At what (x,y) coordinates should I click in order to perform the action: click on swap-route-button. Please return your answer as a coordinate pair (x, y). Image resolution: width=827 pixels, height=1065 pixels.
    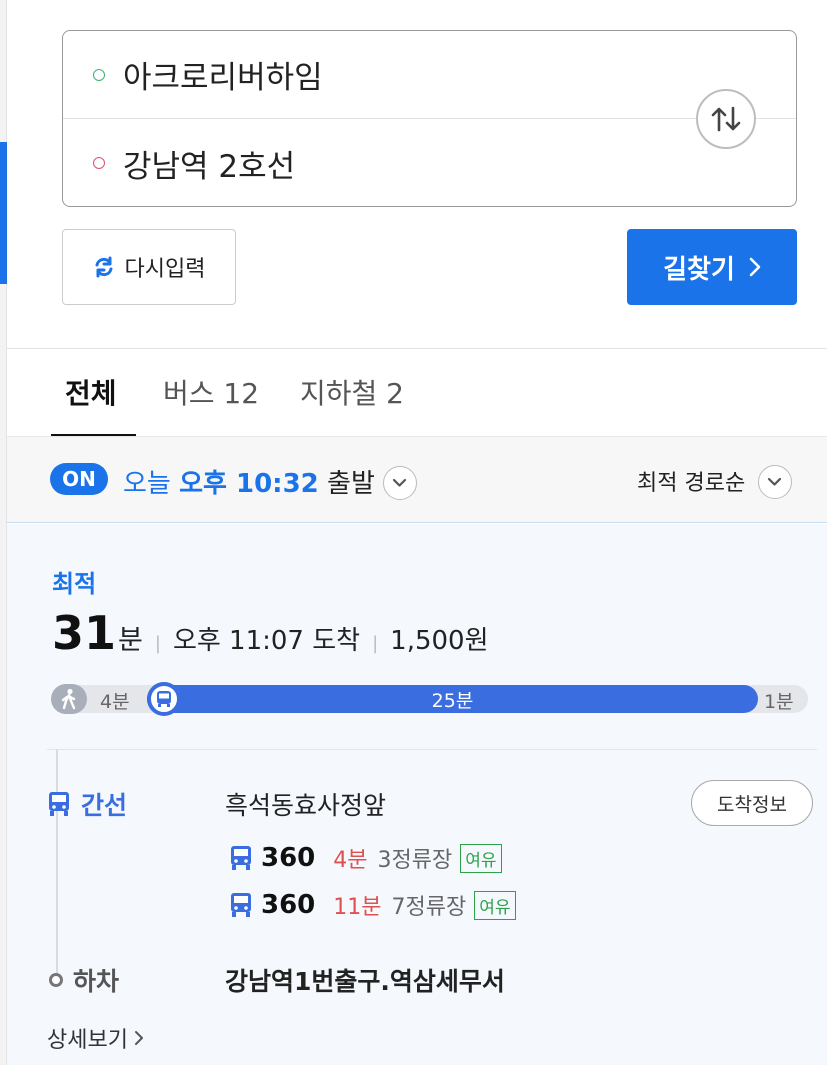
    Looking at the image, I should click on (726, 119).